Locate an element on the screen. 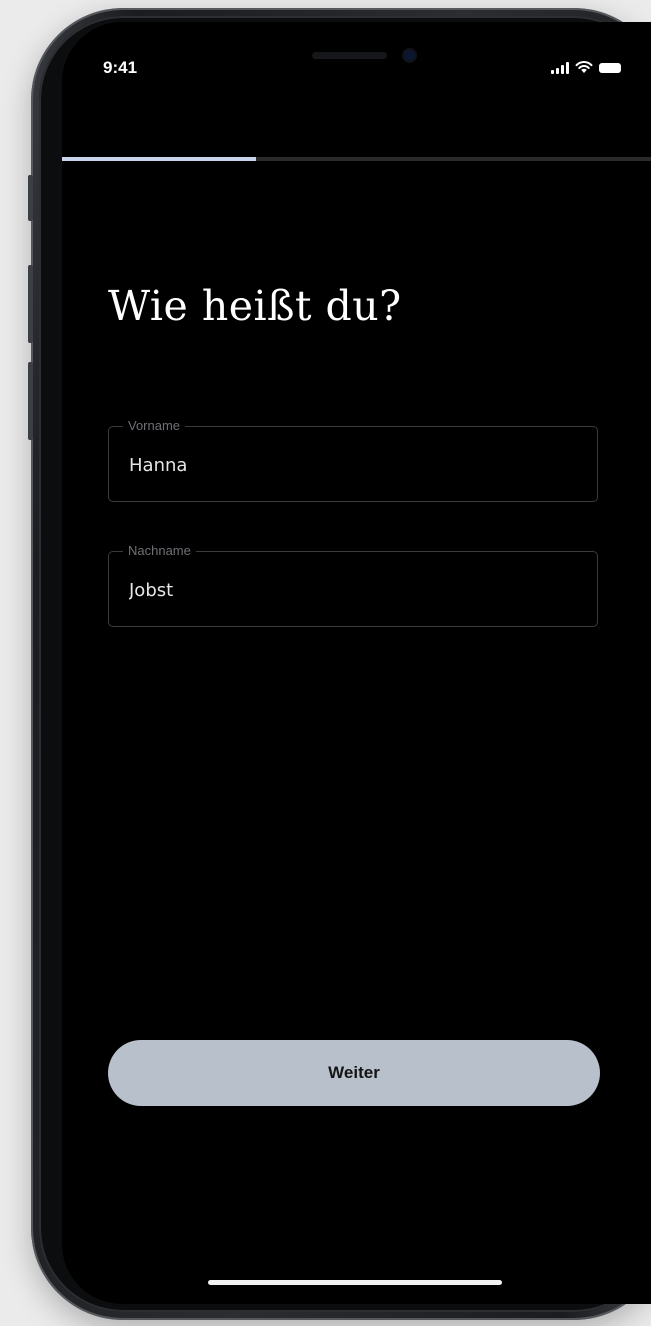 The width and height of the screenshot is (651, 1326). last-name-input is located at coordinates (349, 590).